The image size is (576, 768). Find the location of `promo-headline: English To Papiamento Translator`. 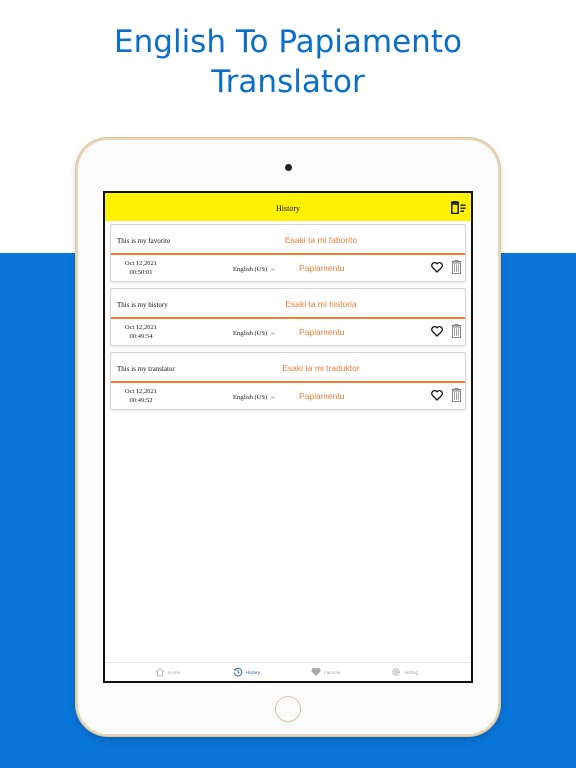

promo-headline: English To Papiamento Translator is located at coordinates (288, 62).